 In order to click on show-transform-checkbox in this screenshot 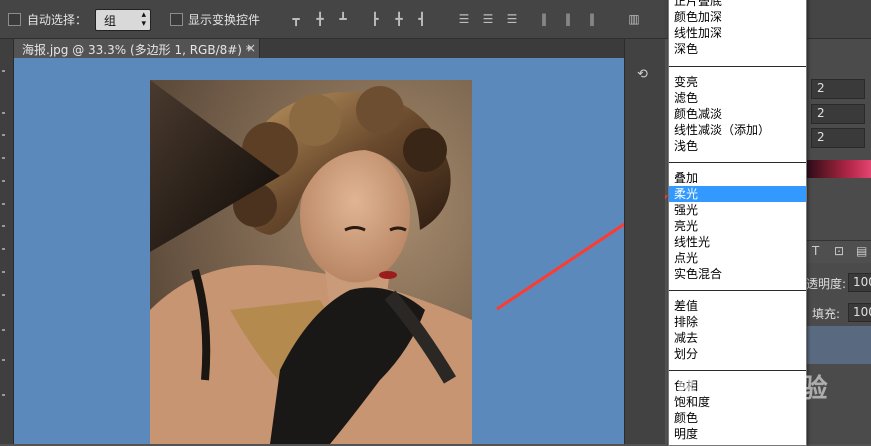, I will do `click(176, 19)`.